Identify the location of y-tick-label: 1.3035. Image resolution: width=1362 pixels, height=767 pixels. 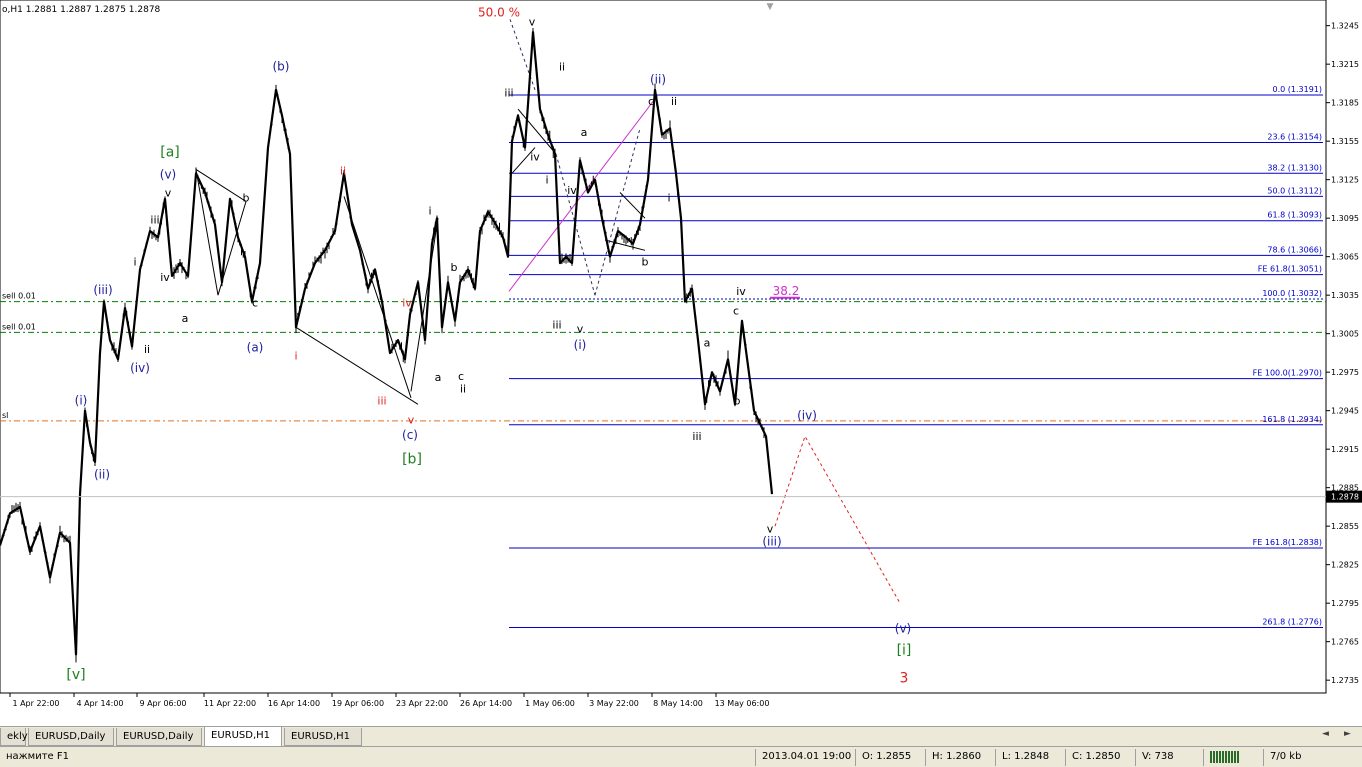
(1345, 295).